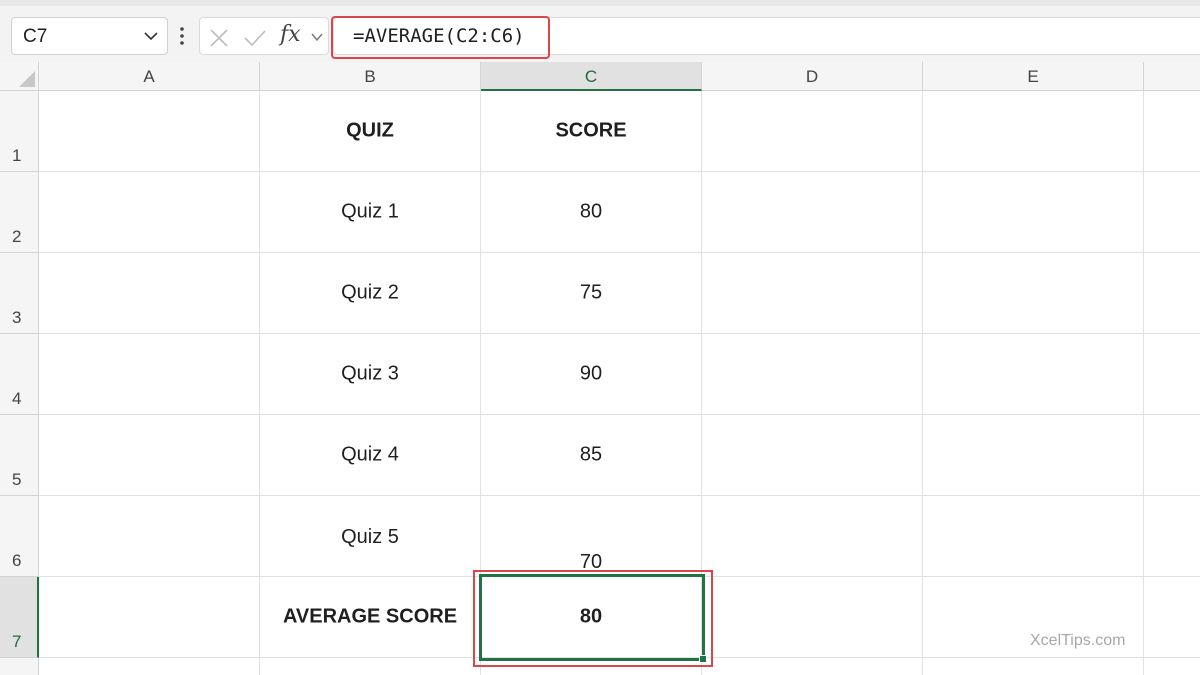 The width and height of the screenshot is (1200, 675). I want to click on row-header-6: 6, so click(19, 536).